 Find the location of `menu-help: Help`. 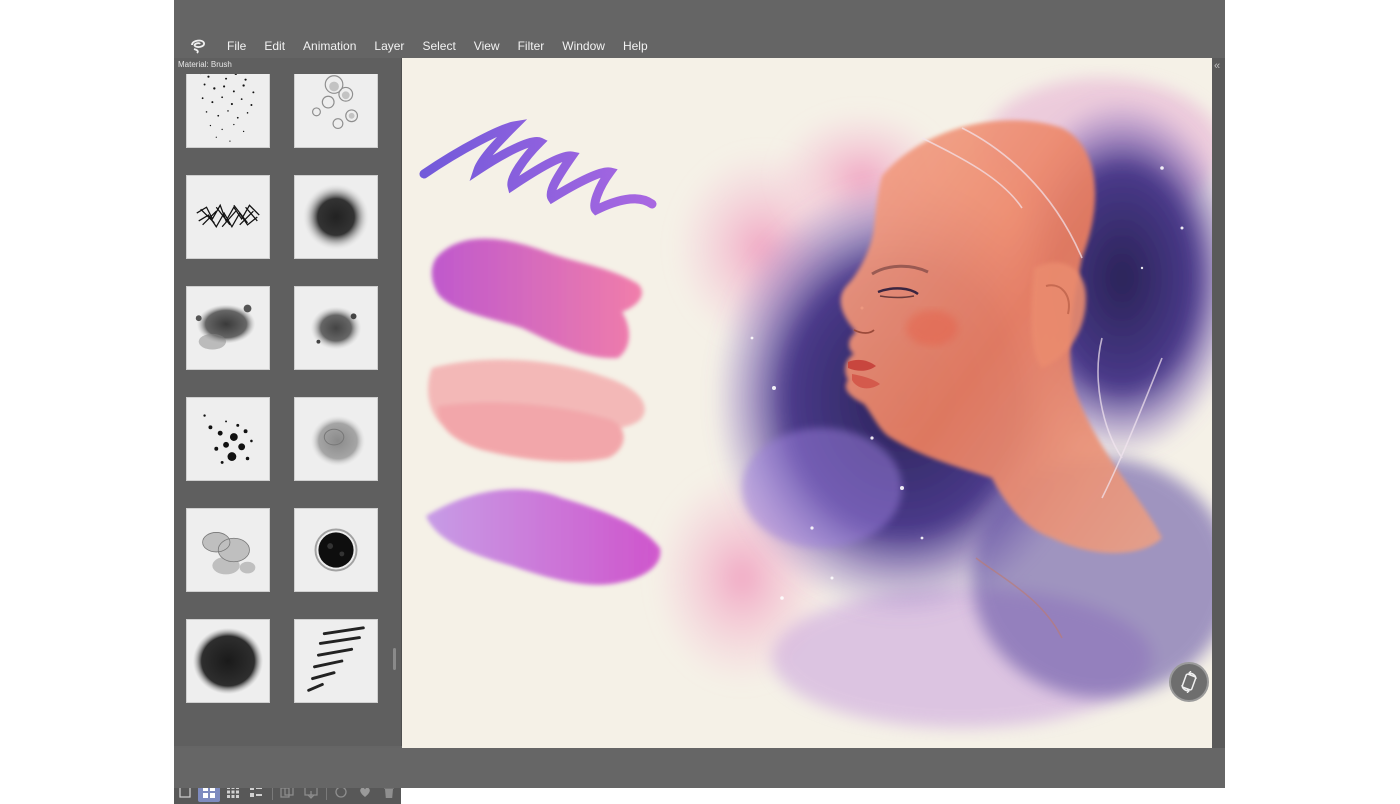

menu-help: Help is located at coordinates (635, 46).